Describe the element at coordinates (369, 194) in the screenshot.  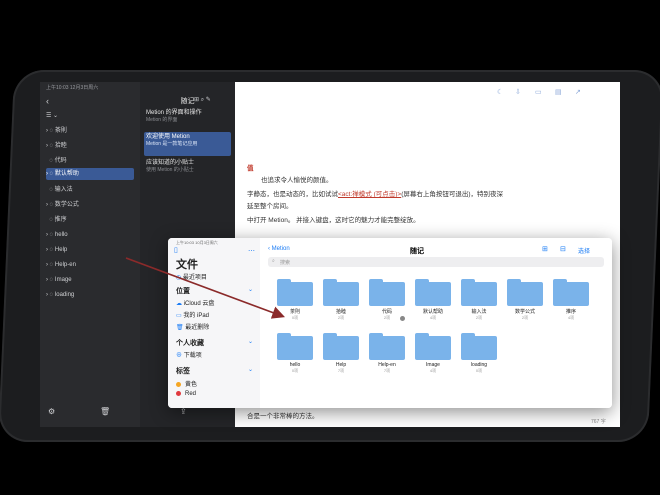
I see `zen-mode-link: <act:禅模式 (可点击)>` at that location.